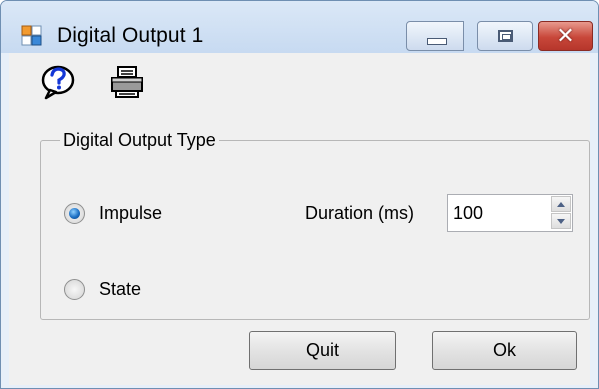 This screenshot has height=389, width=599. I want to click on quit-button: Quit, so click(322, 350).